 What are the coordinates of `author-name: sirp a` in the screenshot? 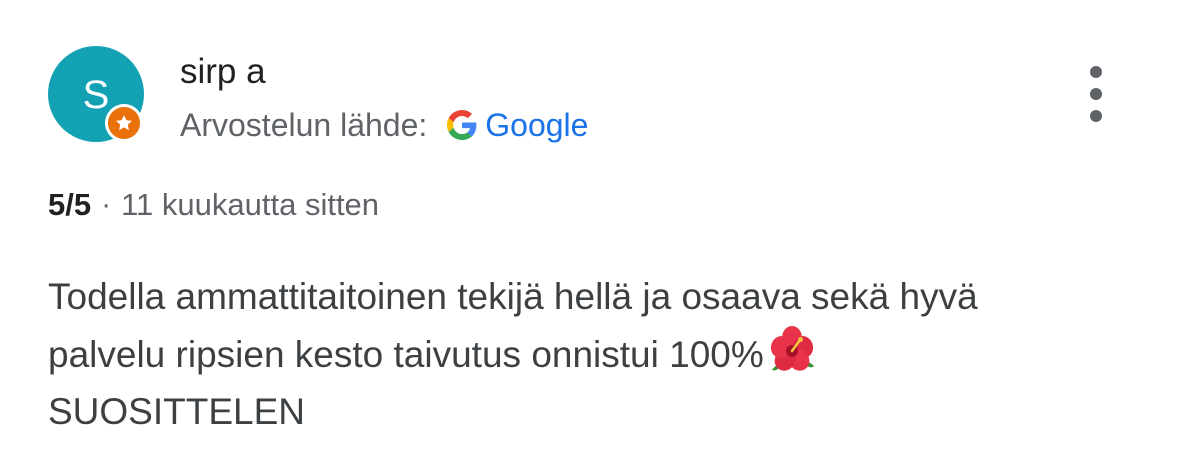 It's located at (223, 72).